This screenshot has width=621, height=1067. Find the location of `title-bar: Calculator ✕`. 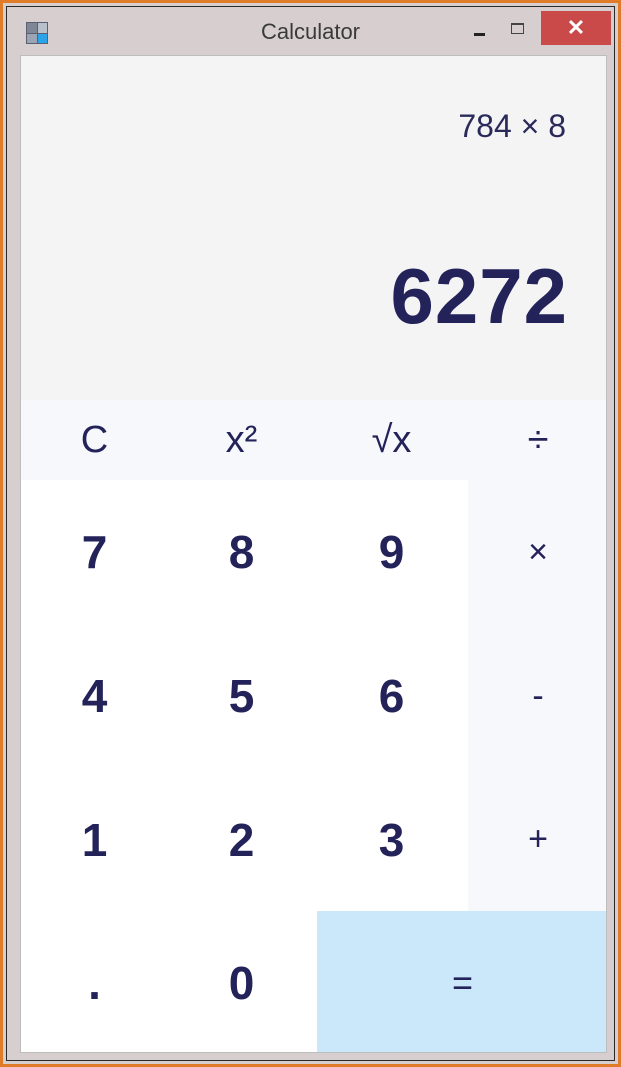

title-bar: Calculator ✕ is located at coordinates (310, 31).